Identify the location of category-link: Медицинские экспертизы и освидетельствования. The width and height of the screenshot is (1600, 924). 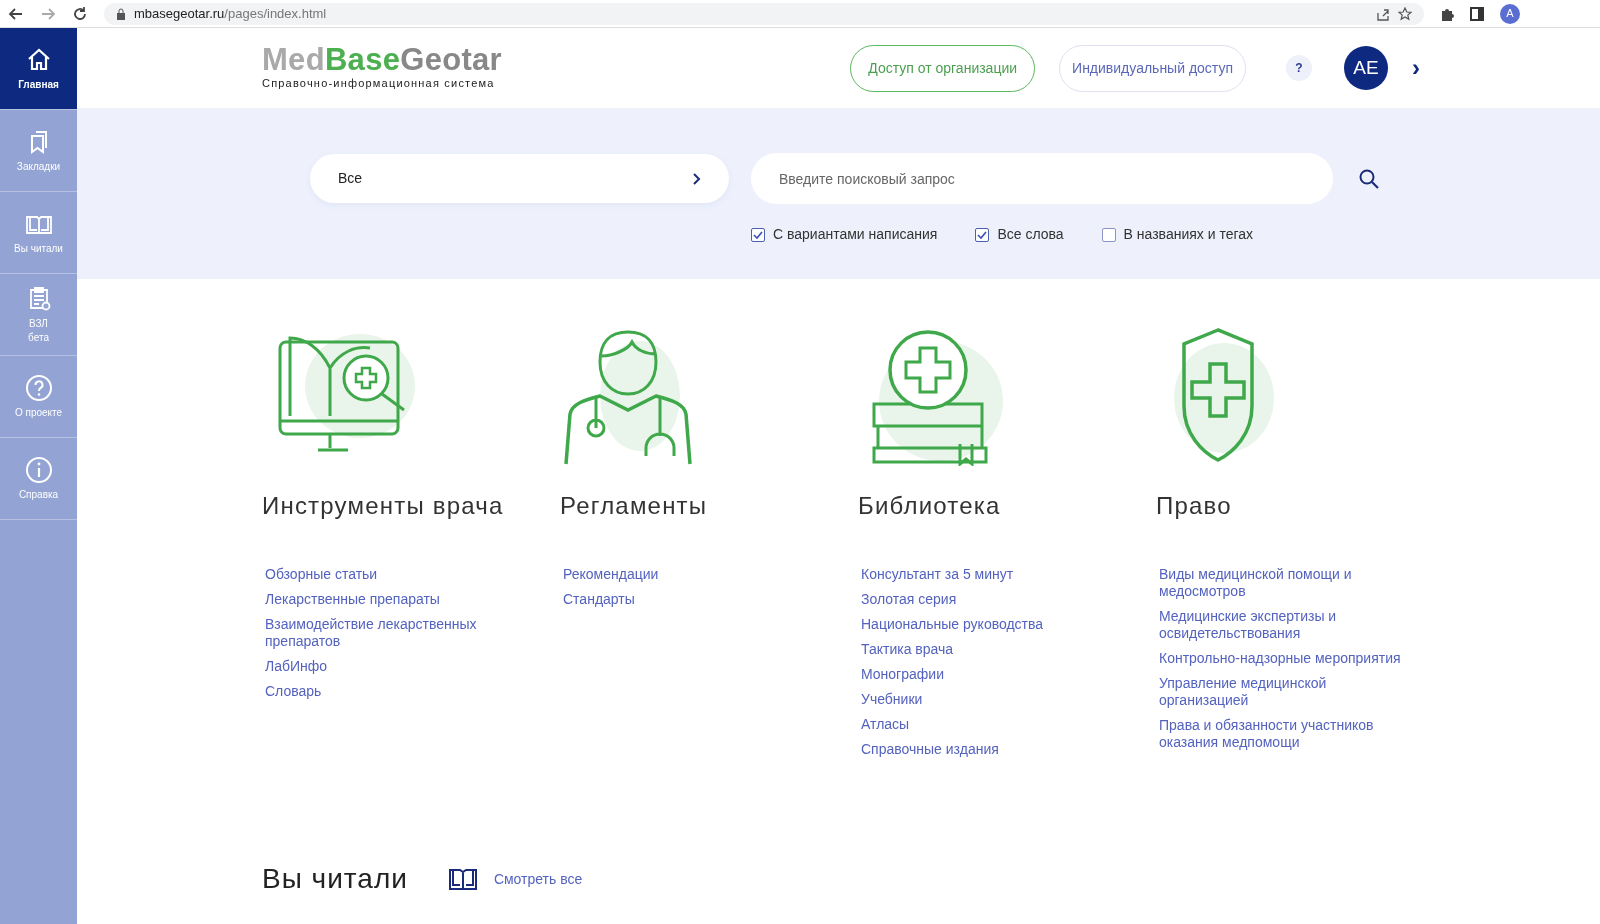
(1287, 625).